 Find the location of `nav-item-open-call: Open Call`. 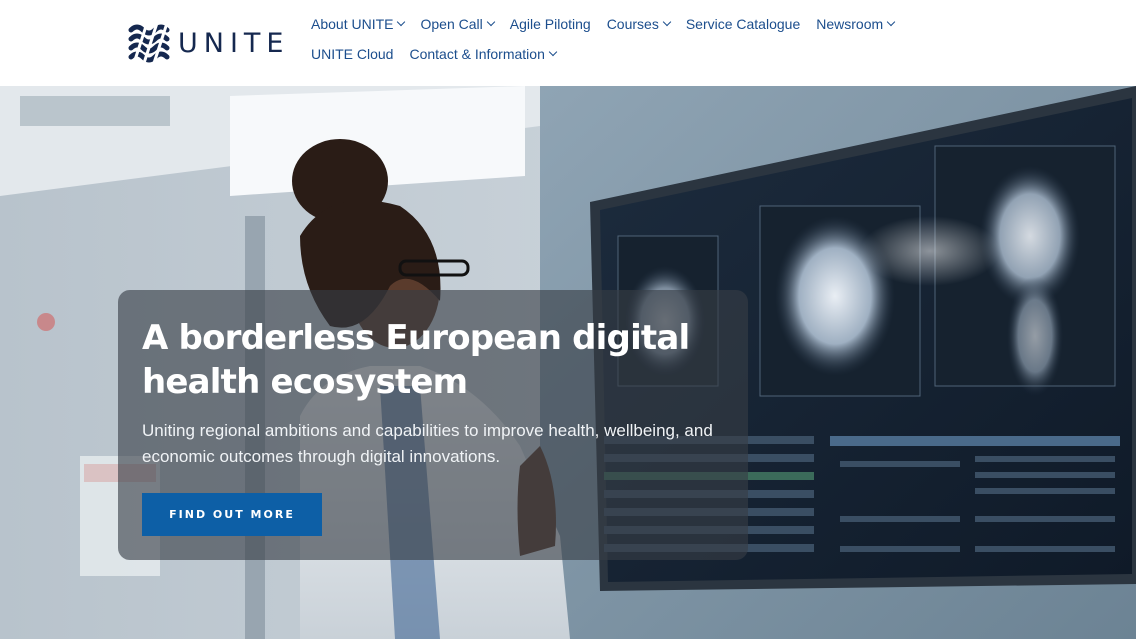

nav-item-open-call: Open Call is located at coordinates (457, 24).